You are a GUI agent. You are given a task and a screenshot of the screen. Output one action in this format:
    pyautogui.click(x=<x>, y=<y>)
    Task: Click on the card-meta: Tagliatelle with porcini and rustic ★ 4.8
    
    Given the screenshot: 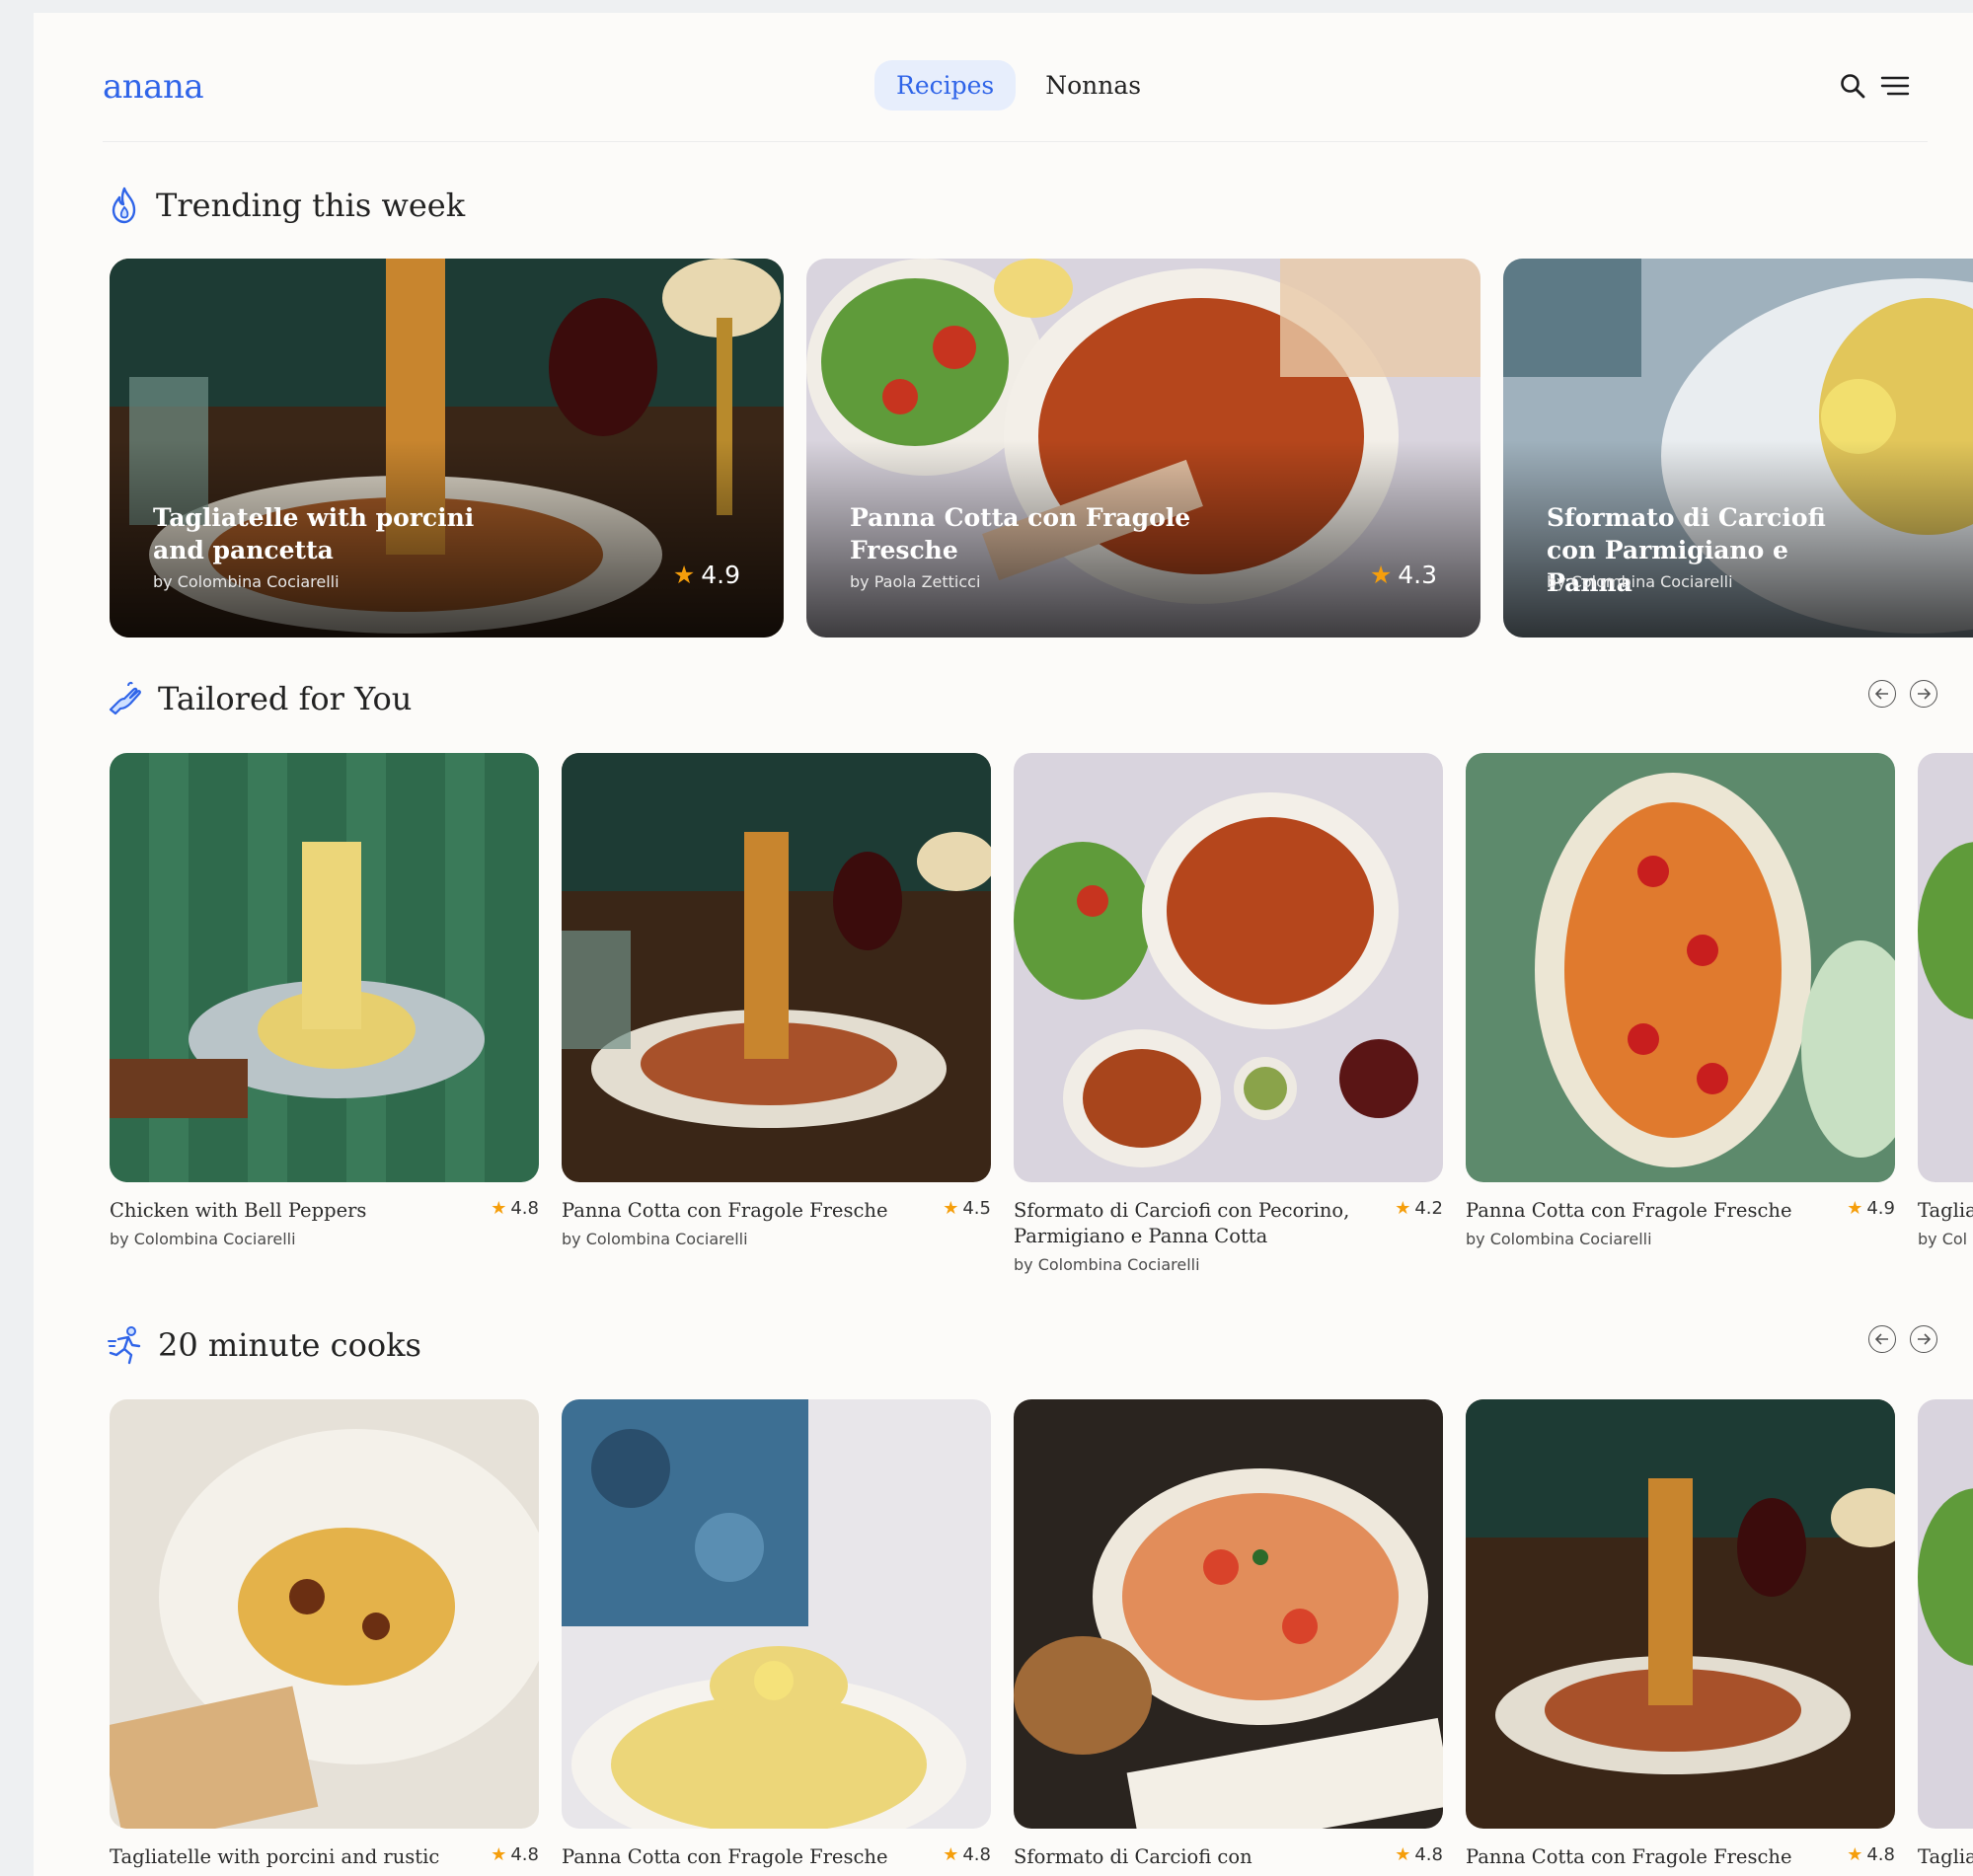 What is the action you would take?
    pyautogui.click(x=325, y=1857)
    